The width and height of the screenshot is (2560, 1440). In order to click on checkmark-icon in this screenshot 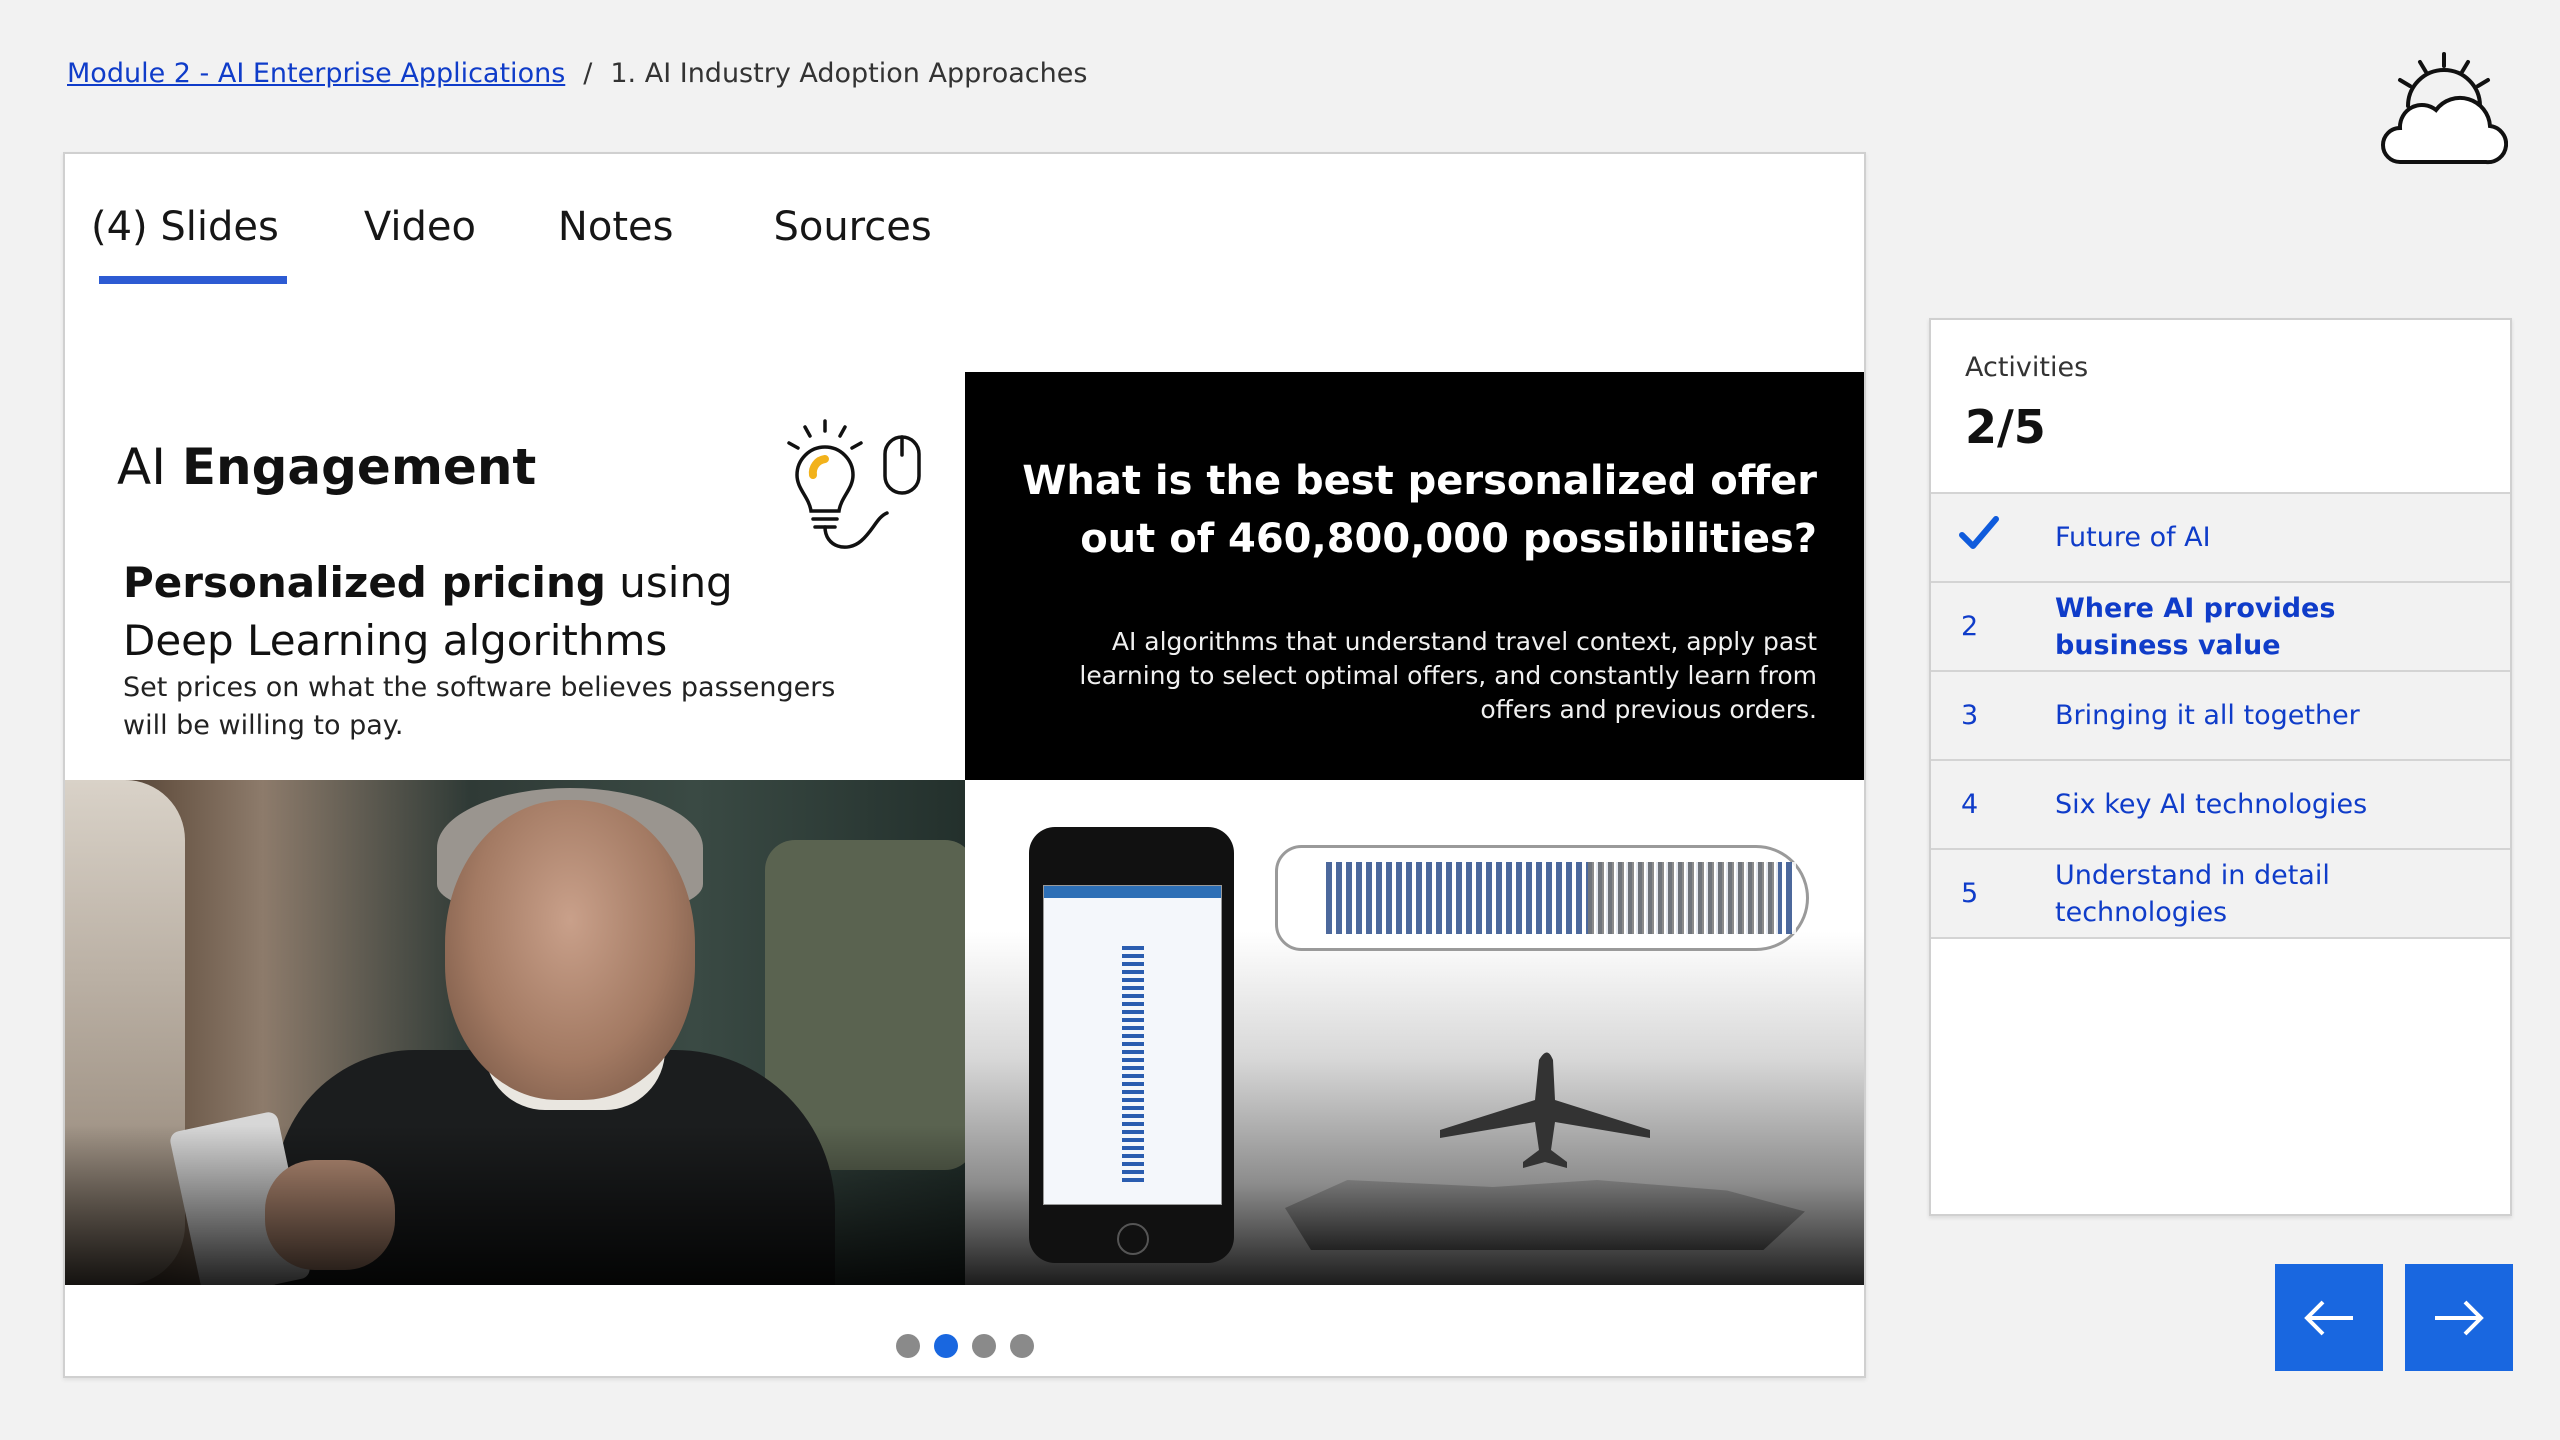, I will do `click(1979, 532)`.